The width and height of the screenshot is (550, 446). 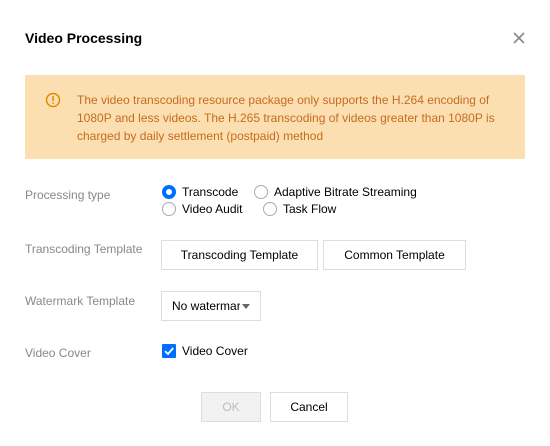 I want to click on ok-button: OK, so click(x=231, y=407).